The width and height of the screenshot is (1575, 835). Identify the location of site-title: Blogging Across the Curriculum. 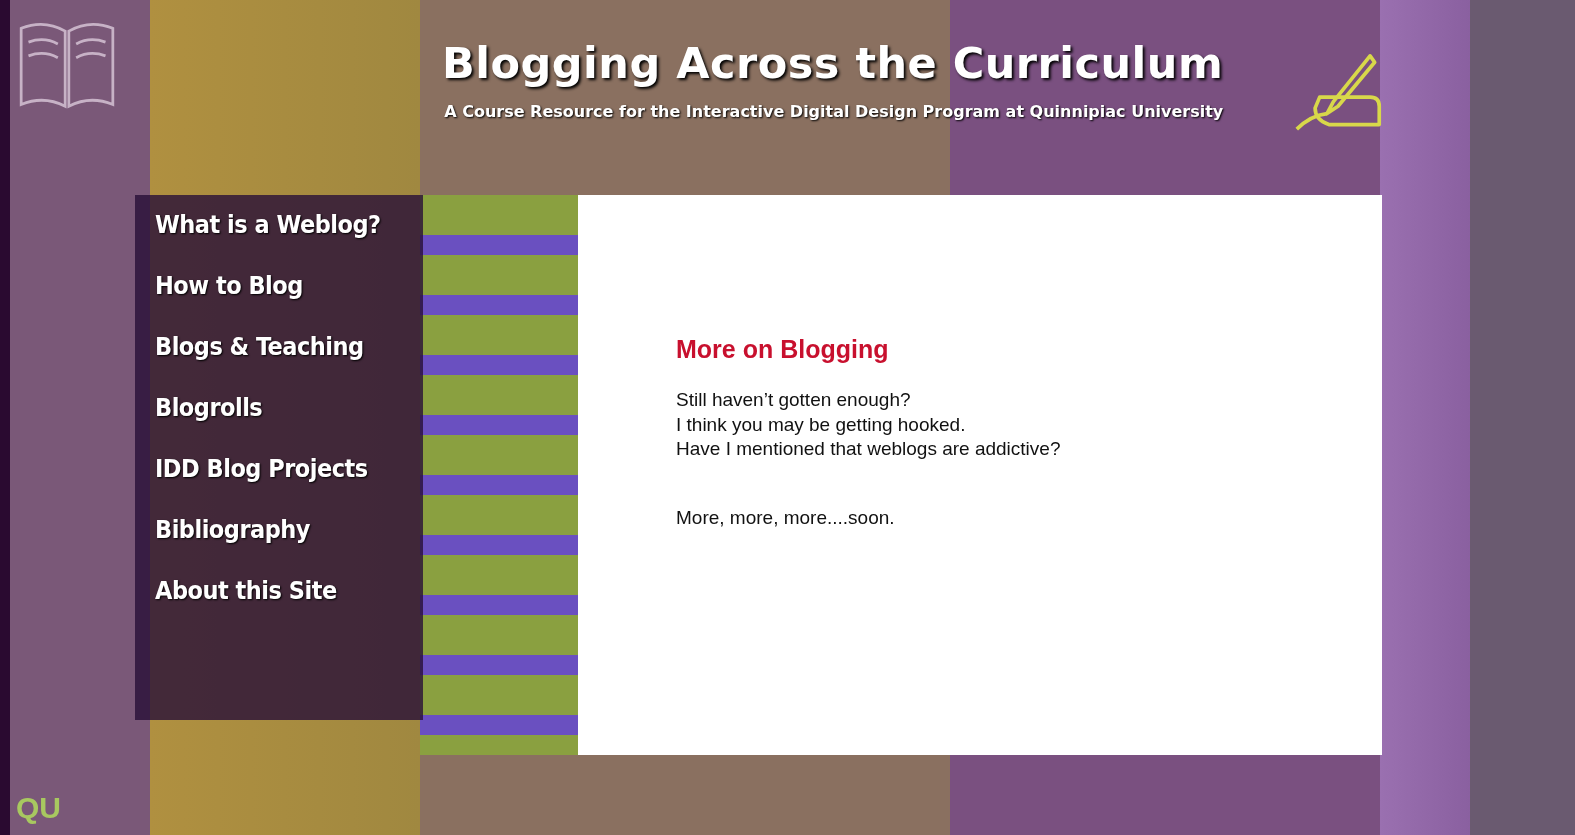
(833, 63).